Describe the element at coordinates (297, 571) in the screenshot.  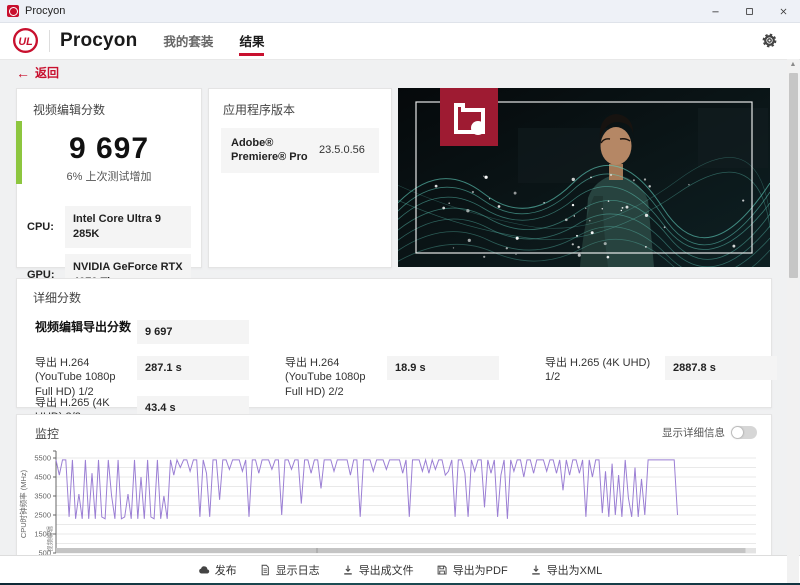
I see `footer-button-label: 显示日志` at that location.